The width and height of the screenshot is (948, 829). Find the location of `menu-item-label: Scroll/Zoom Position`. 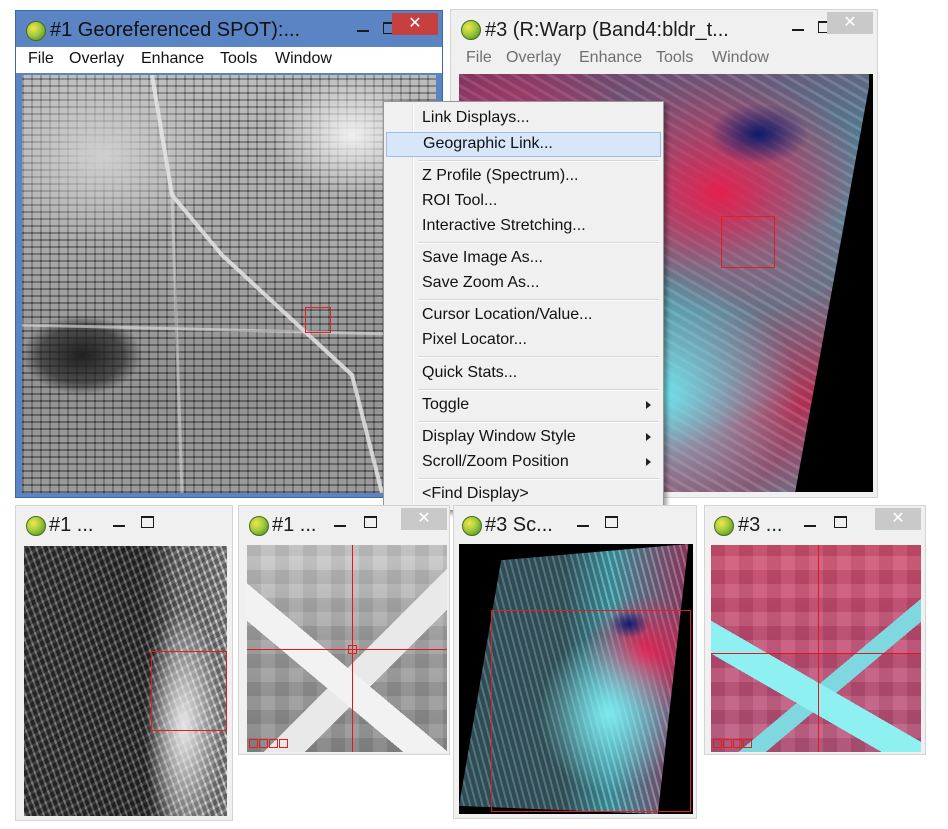

menu-item-label: Scroll/Zoom Position is located at coordinates (495, 461).